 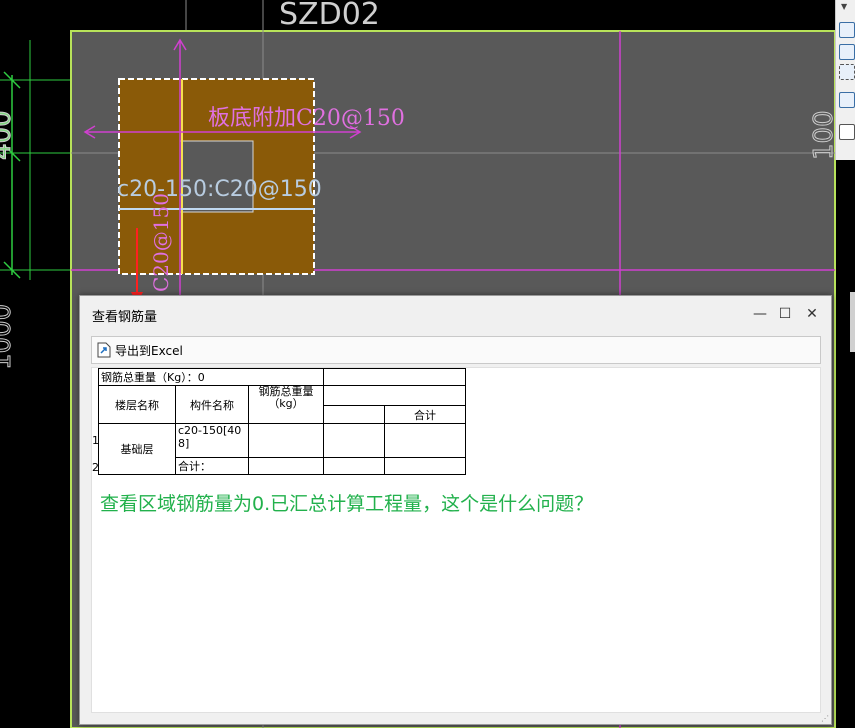 I want to click on dialog-titlebar: 查看钢筋量 — ☐ ✕, so click(x=455, y=314).